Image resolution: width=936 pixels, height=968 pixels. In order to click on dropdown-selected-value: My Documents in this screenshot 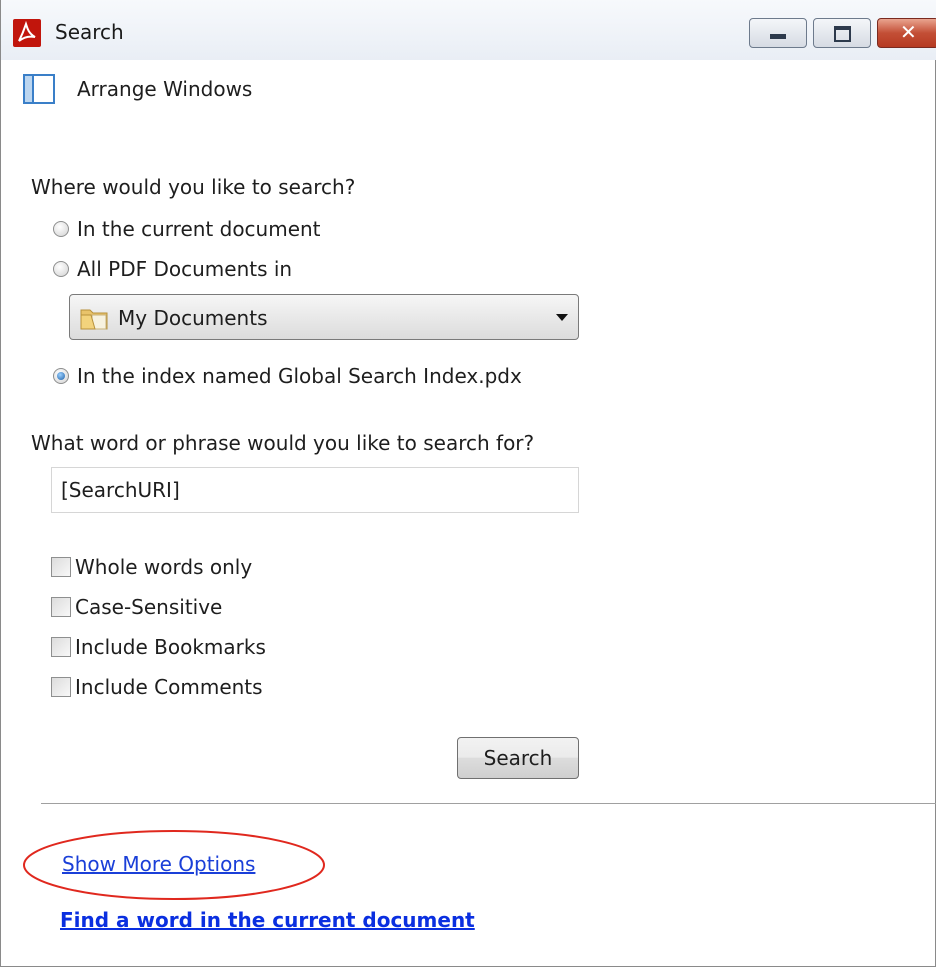, I will do `click(193, 318)`.